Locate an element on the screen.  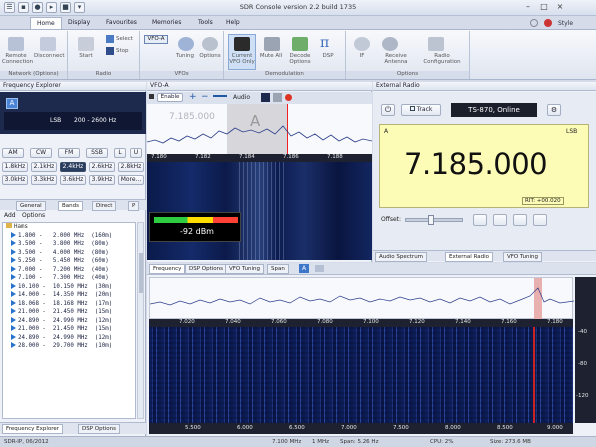
band-list-item: 1.800 - 2.000 MHz (160m) is located at coordinates (69, 236).